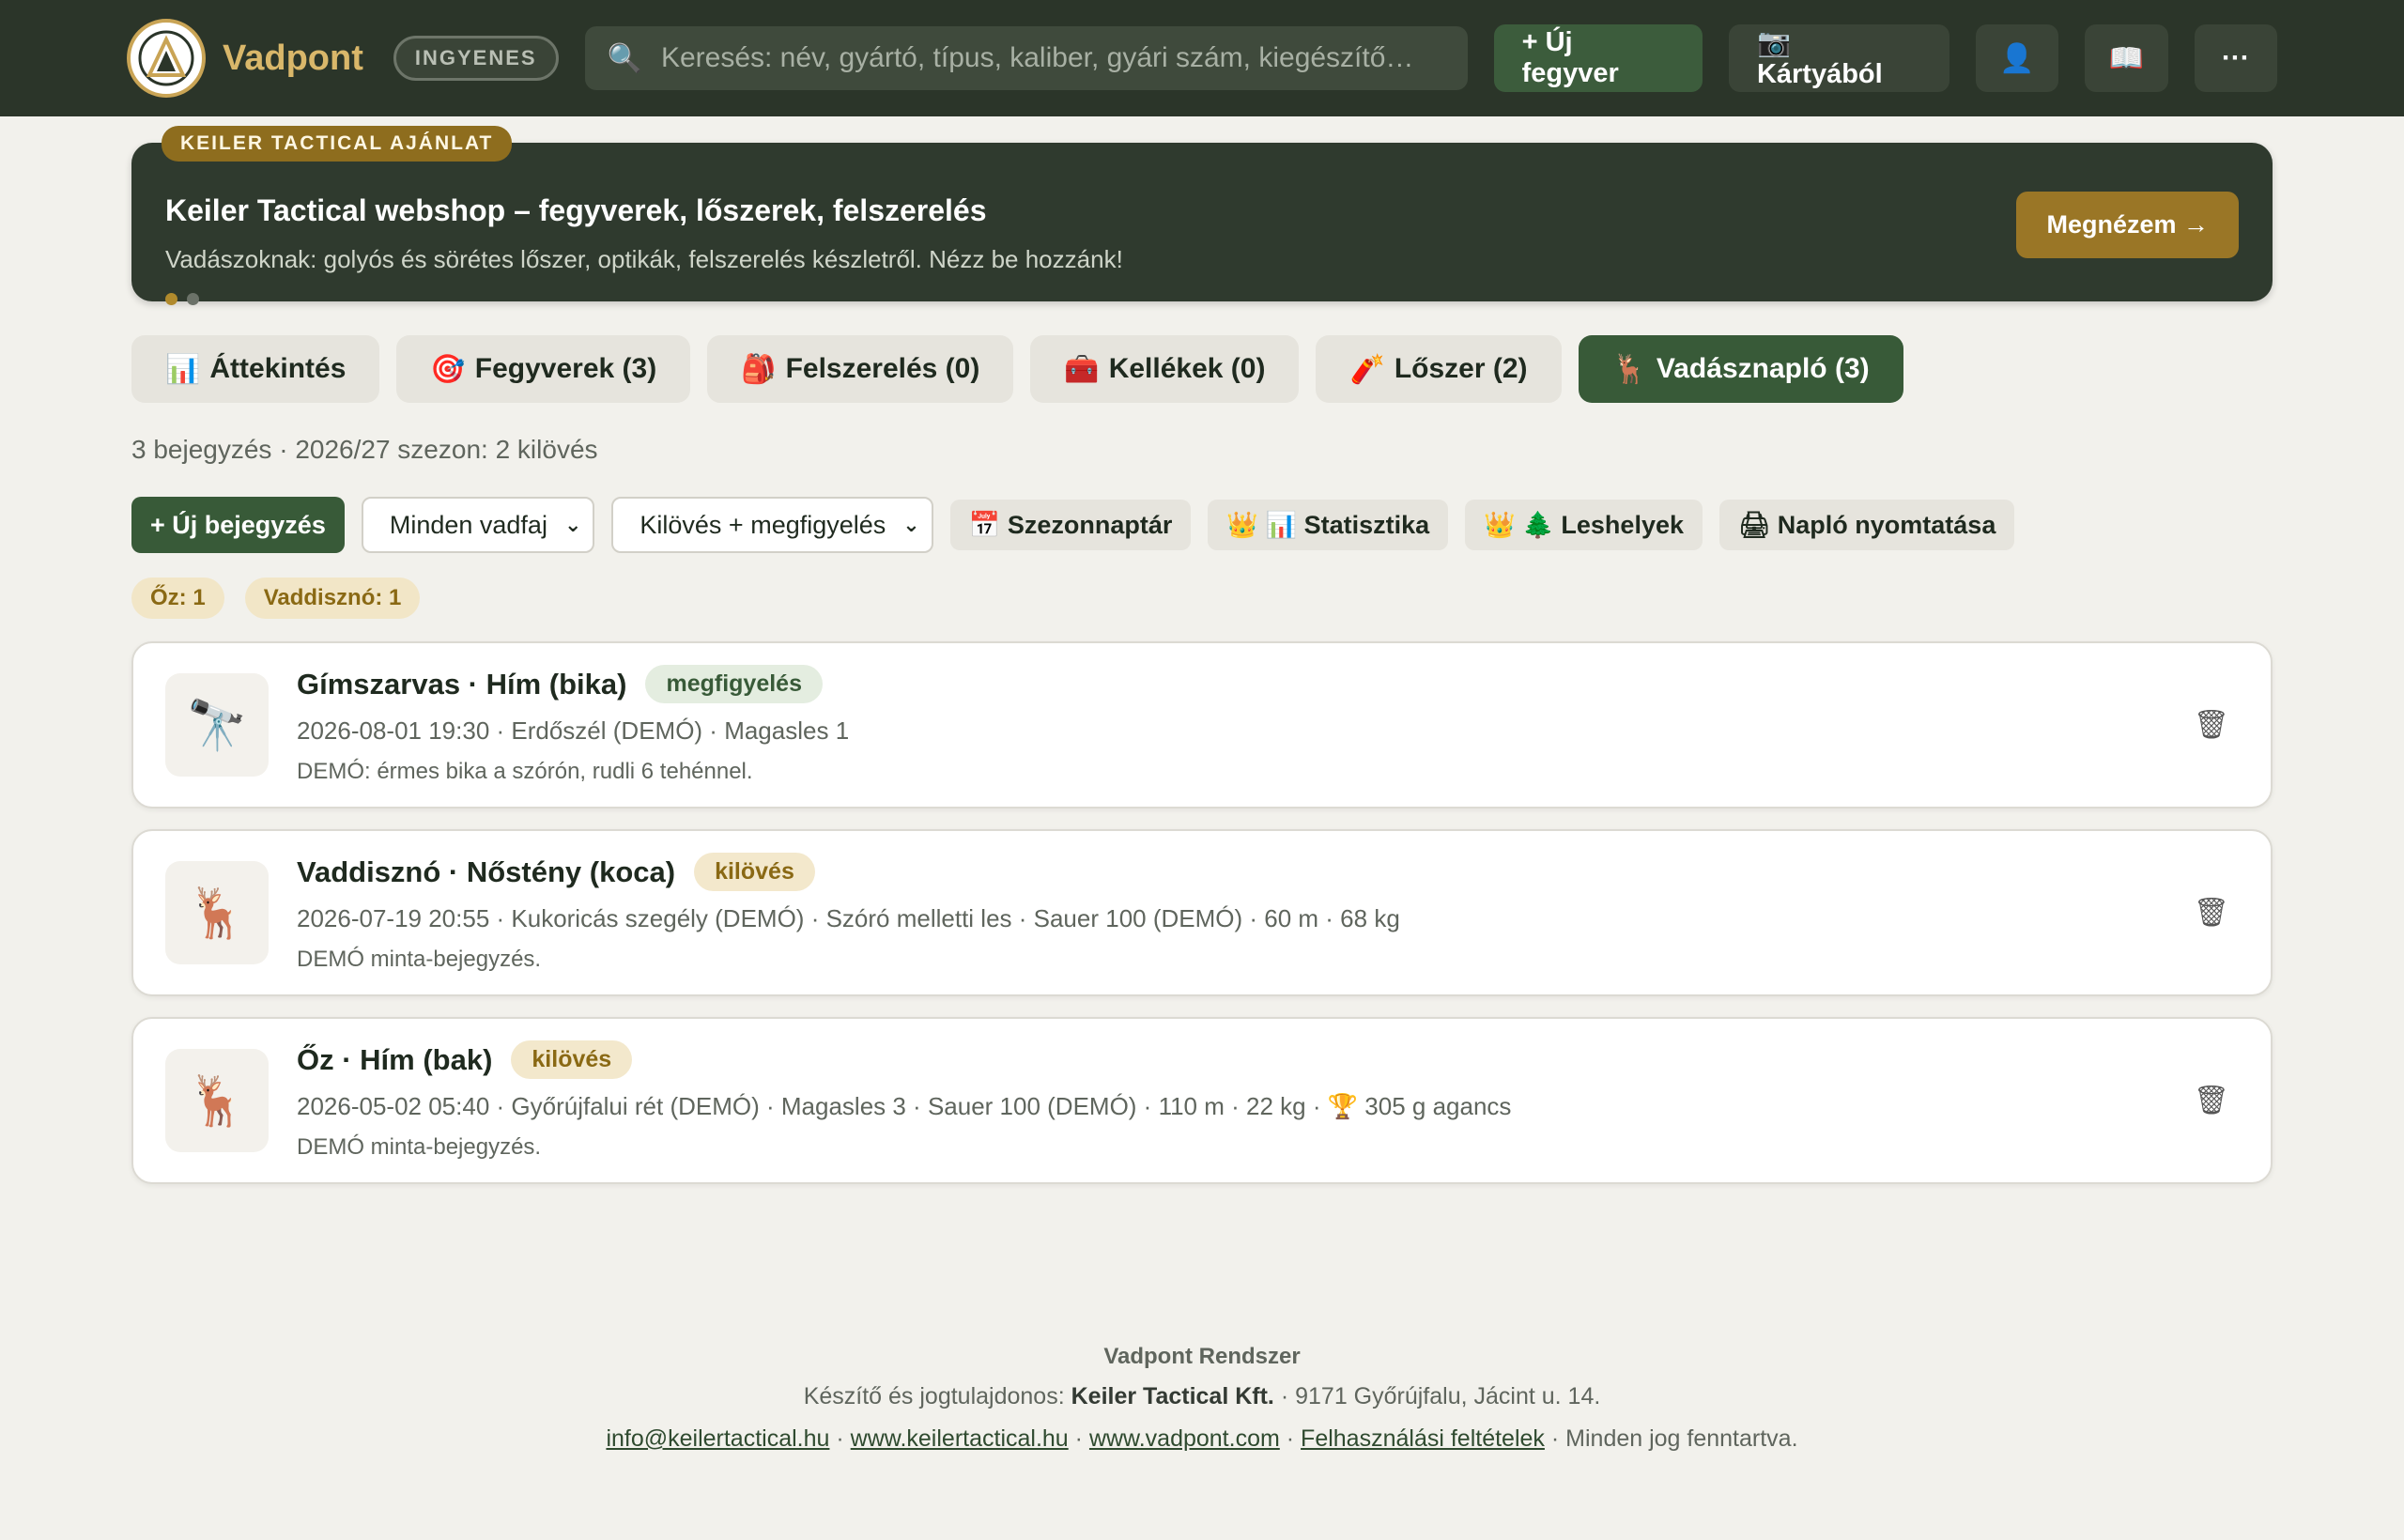 This screenshot has width=2404, height=1540. I want to click on species-filter-value: Minden vadfaj, so click(468, 524).